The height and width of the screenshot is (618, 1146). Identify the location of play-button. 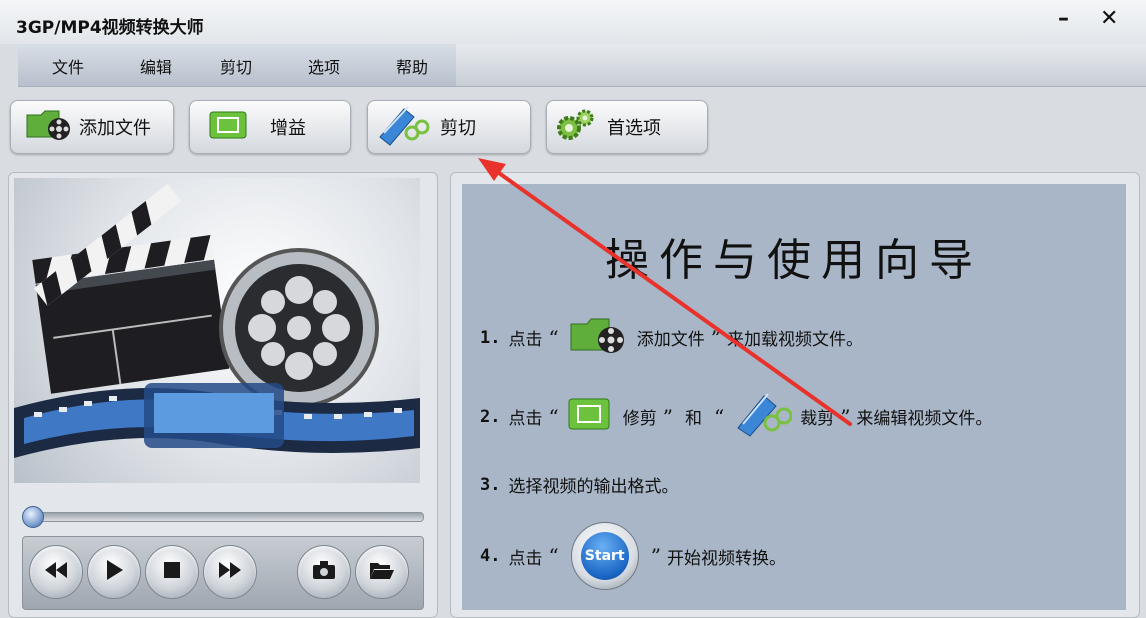
(114, 572).